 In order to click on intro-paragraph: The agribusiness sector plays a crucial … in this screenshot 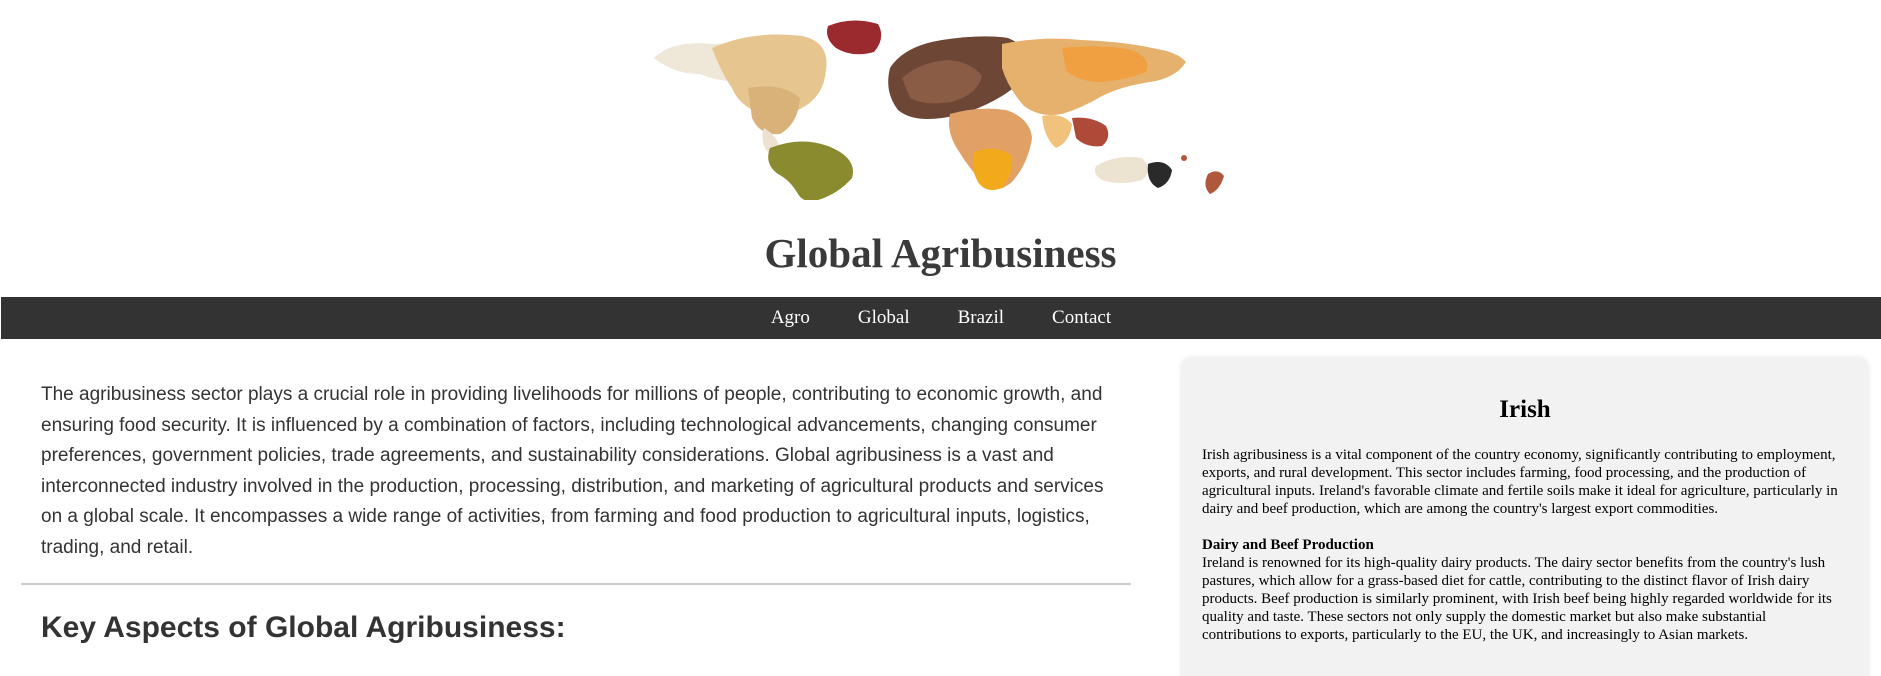, I will do `click(572, 471)`.